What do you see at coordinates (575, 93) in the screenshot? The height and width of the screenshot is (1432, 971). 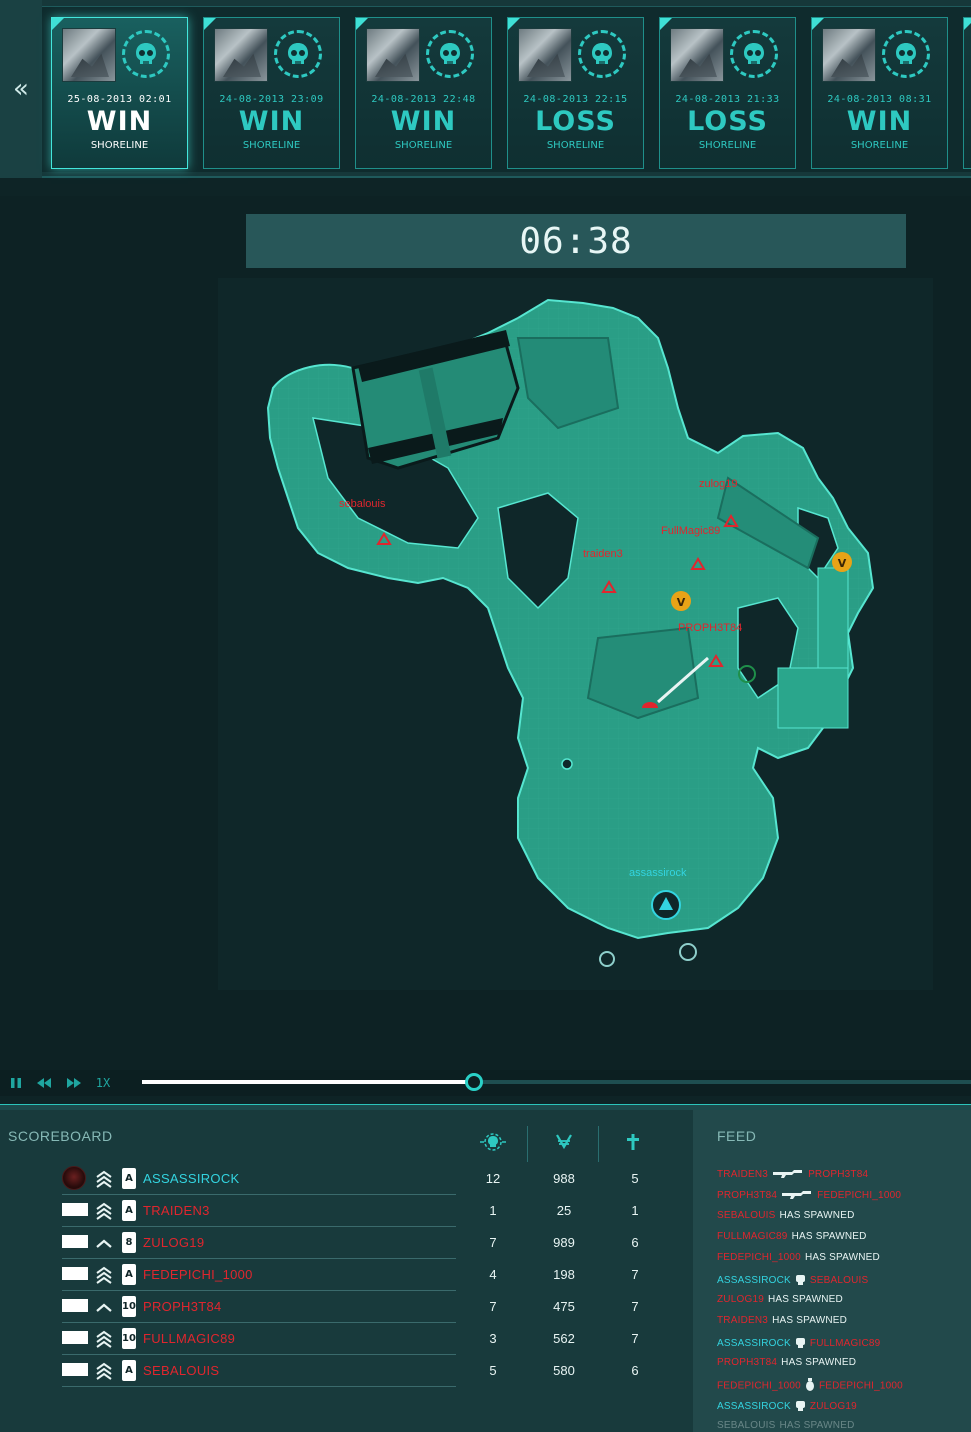 I see `match-card: 24-08-2013 22:15 LOSS SHORELINE` at bounding box center [575, 93].